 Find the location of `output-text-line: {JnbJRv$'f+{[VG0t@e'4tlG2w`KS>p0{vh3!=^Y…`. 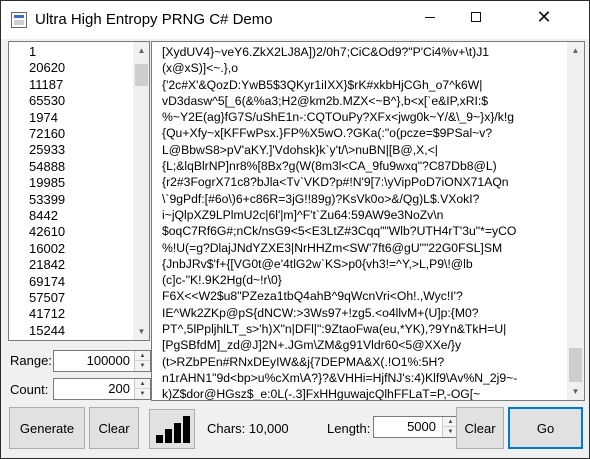

output-text-line: {JnbJRv$'f+{[VG0t@e'4tlG2w`KS>p0{vh3!=^Y… is located at coordinates (317, 263).